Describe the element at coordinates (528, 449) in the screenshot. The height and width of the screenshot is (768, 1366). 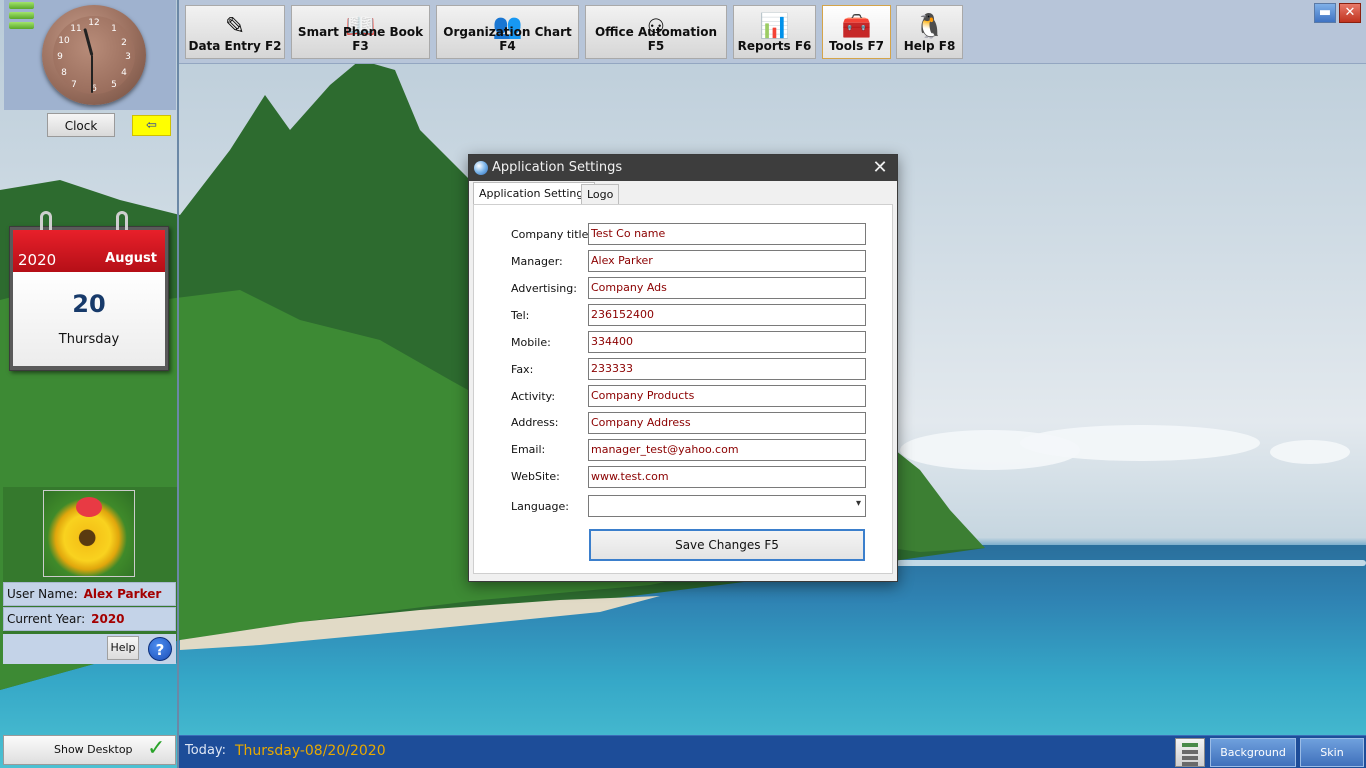
I see `email-label: Email:` at that location.